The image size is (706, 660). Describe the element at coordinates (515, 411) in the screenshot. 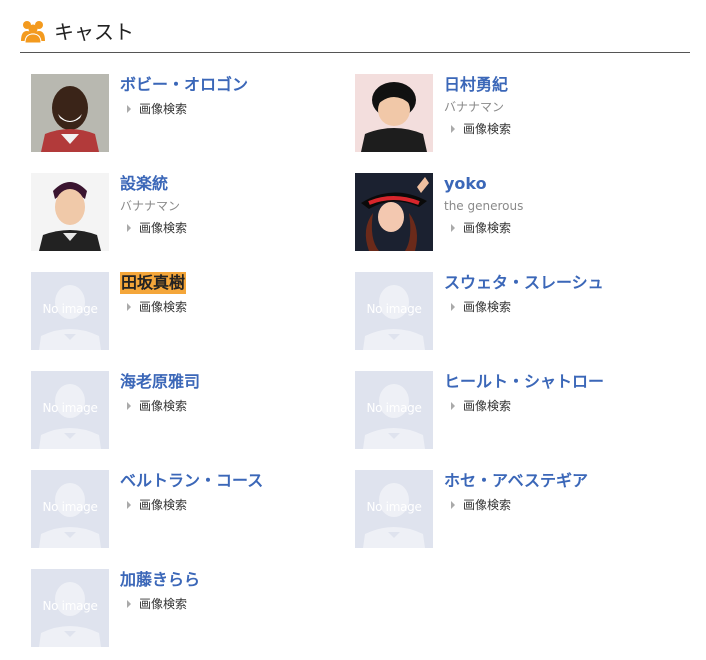

I see `cast-item: No image ヒールト・シャトロー 画像検索` at that location.